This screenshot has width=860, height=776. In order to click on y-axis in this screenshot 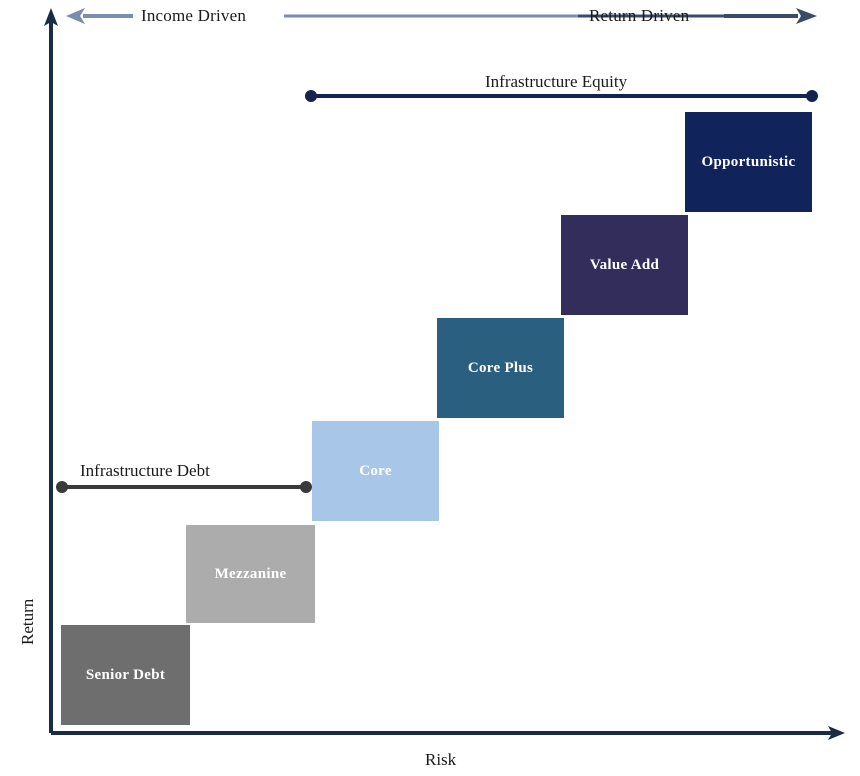, I will do `click(51, 370)`.